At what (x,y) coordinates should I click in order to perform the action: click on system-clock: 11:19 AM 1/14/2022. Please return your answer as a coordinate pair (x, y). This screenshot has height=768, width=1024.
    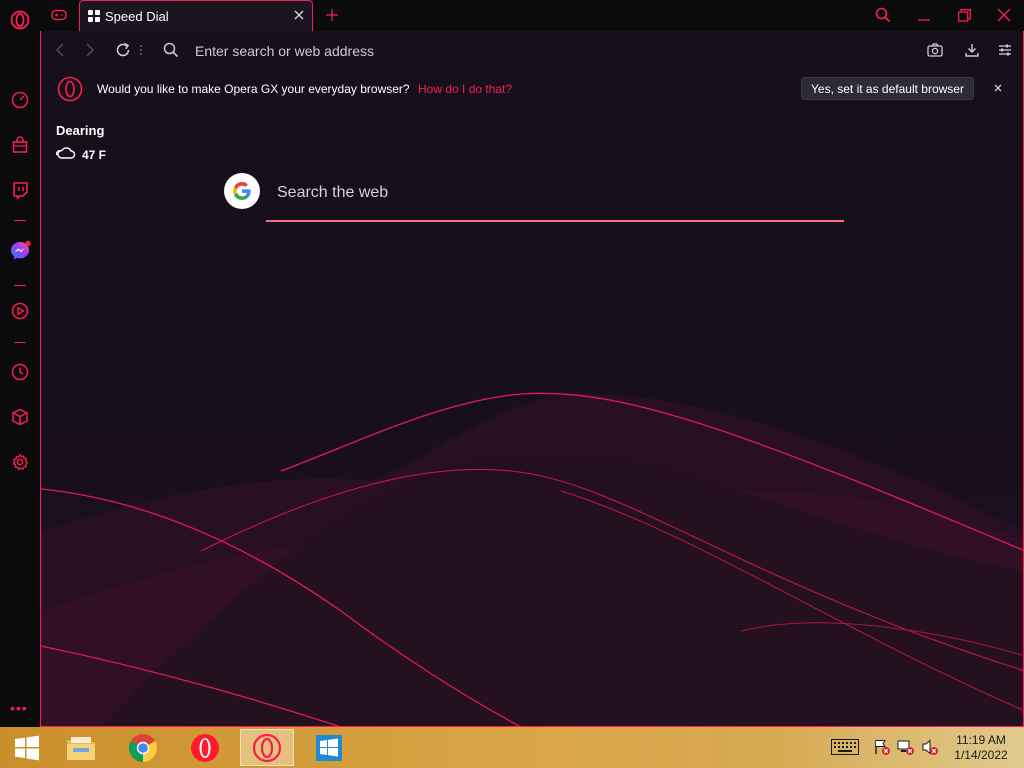
    Looking at the image, I should click on (981, 748).